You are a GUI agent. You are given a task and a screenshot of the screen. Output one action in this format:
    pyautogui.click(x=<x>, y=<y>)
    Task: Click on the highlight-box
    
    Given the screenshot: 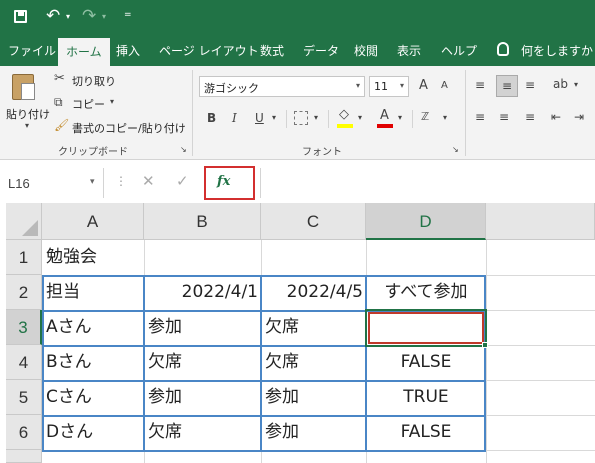 What is the action you would take?
    pyautogui.click(x=426, y=328)
    